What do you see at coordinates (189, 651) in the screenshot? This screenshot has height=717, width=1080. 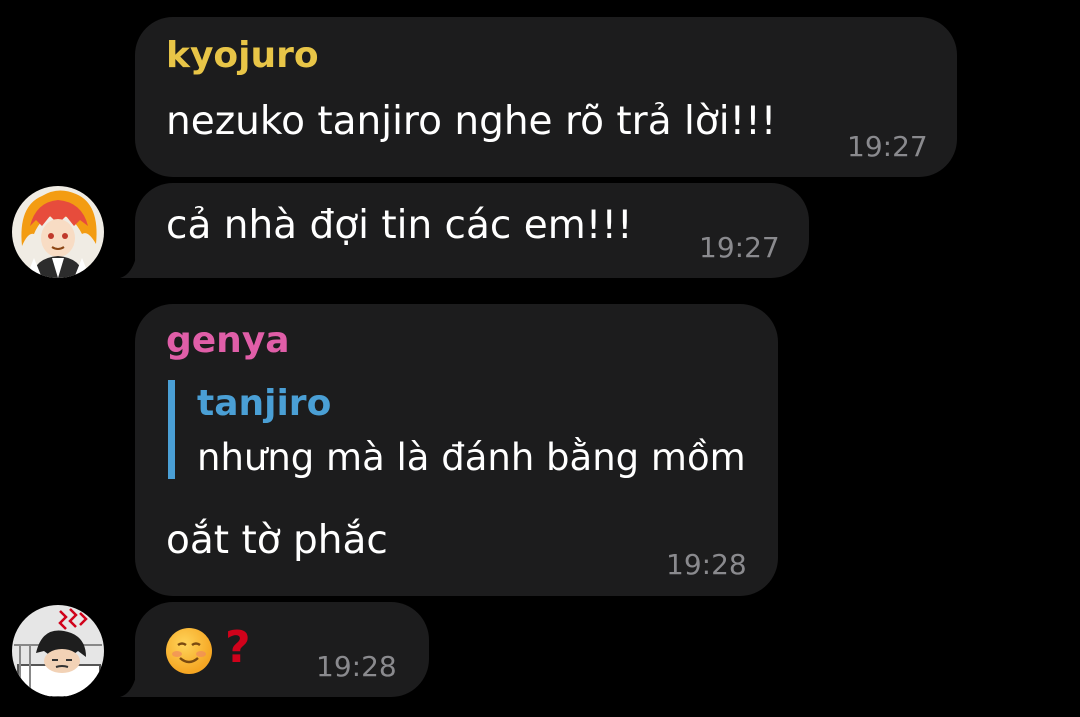 I see `smiling-face-emoji-icon` at bounding box center [189, 651].